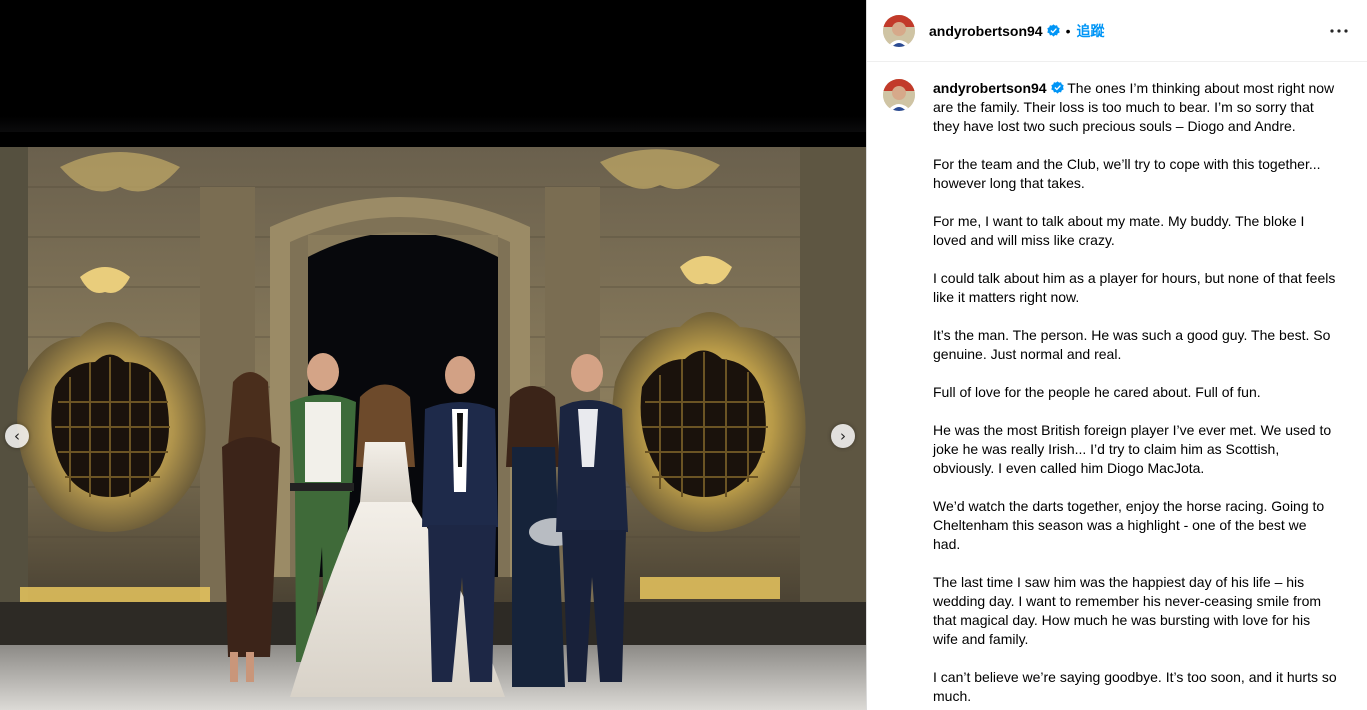  Describe the element at coordinates (899, 30) in the screenshot. I see `author-avatar` at that location.